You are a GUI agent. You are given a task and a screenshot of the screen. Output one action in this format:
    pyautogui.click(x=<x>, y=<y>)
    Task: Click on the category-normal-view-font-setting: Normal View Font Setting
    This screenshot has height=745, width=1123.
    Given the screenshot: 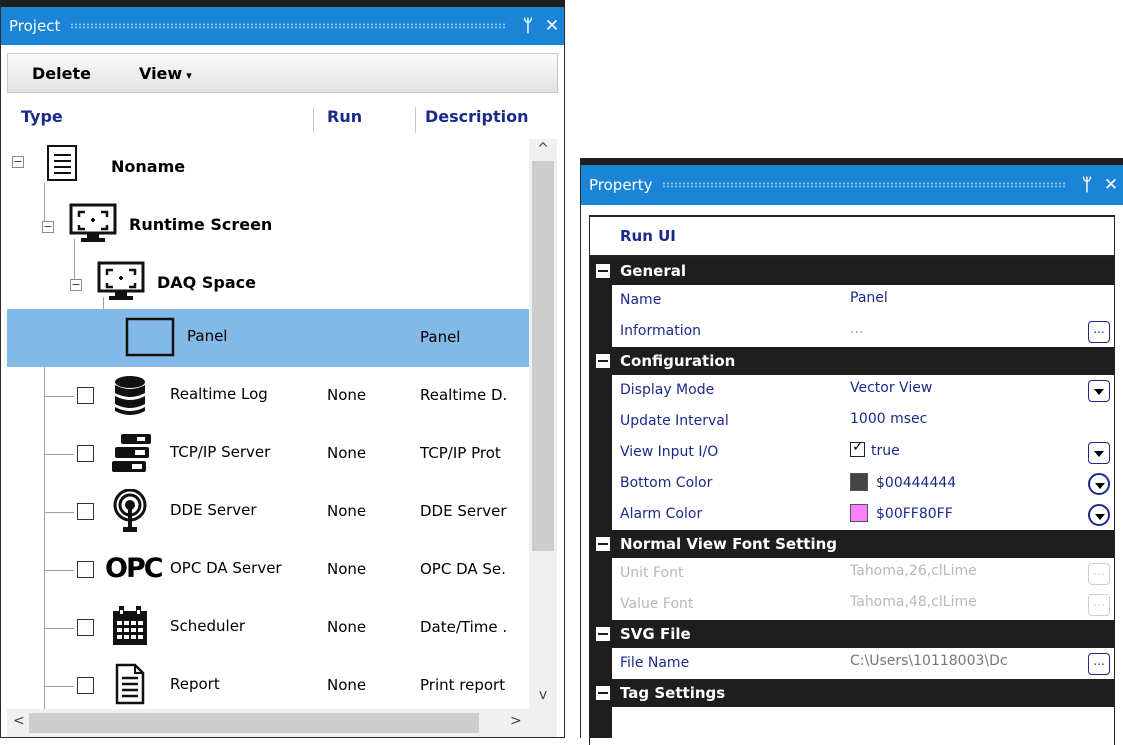 What is the action you would take?
    pyautogui.click(x=852, y=544)
    